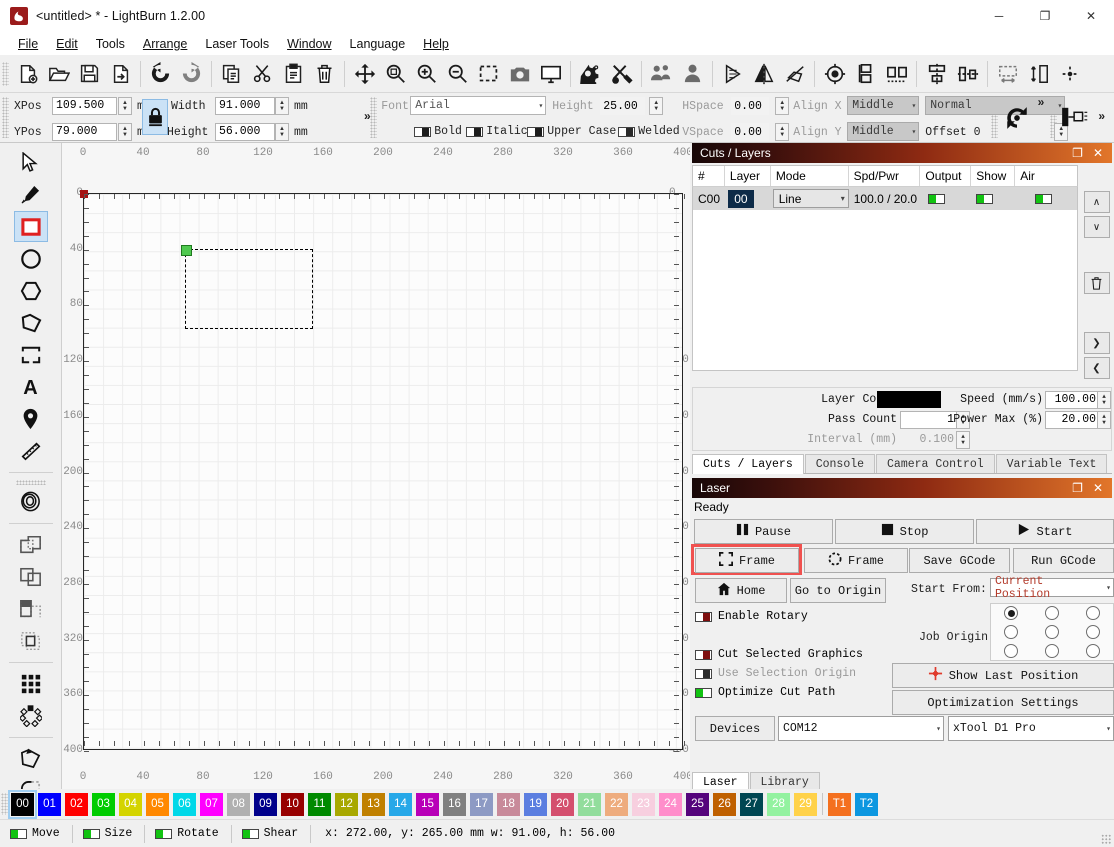  I want to click on tool-swatch-T2: T2, so click(866, 804).